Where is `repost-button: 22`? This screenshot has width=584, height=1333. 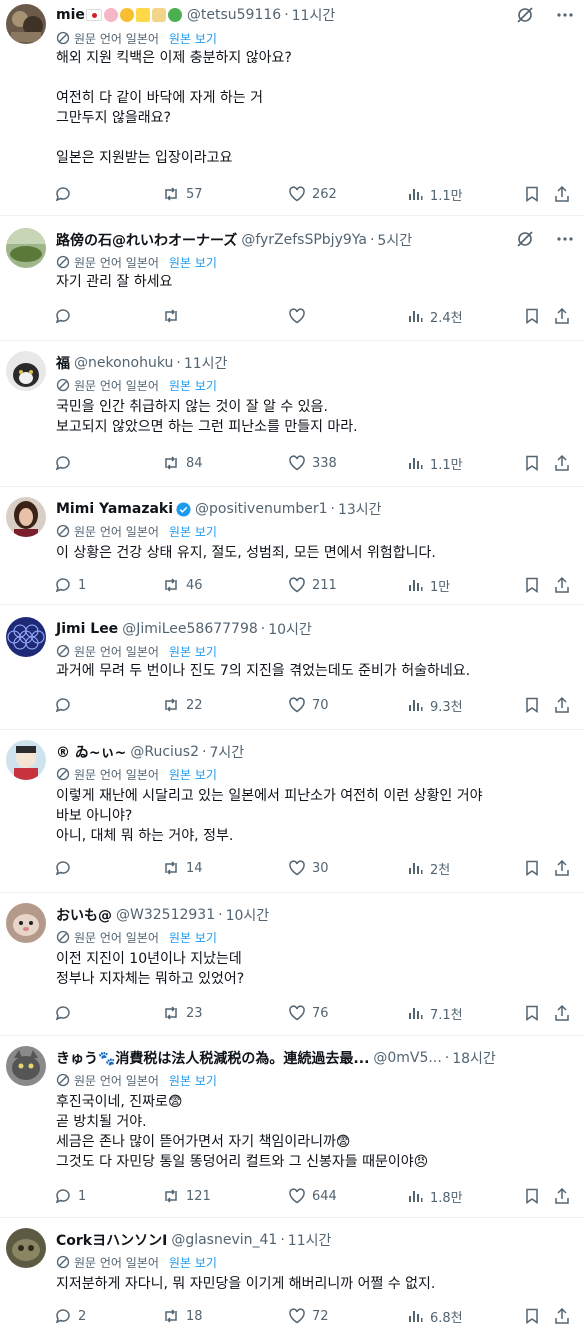 repost-button: 22 is located at coordinates (182, 705).